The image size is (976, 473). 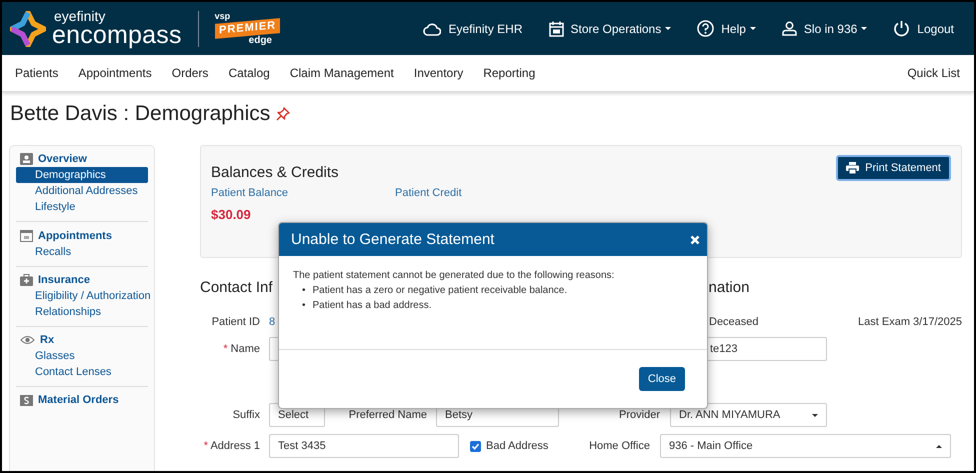 What do you see at coordinates (387, 415) in the screenshot?
I see `field-label: Preferred Name` at bounding box center [387, 415].